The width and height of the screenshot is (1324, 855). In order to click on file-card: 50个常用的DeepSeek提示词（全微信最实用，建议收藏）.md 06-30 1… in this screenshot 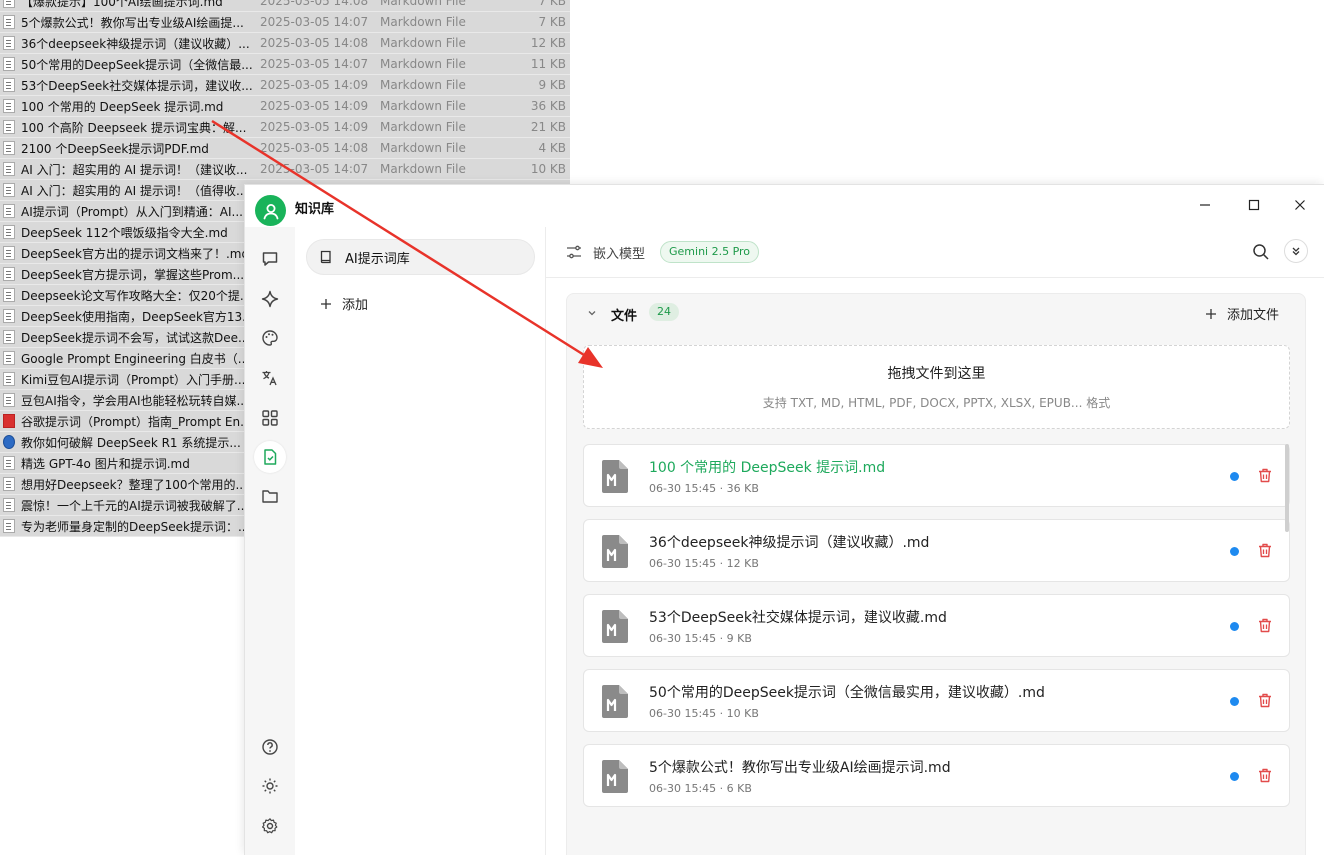, I will do `click(936, 700)`.